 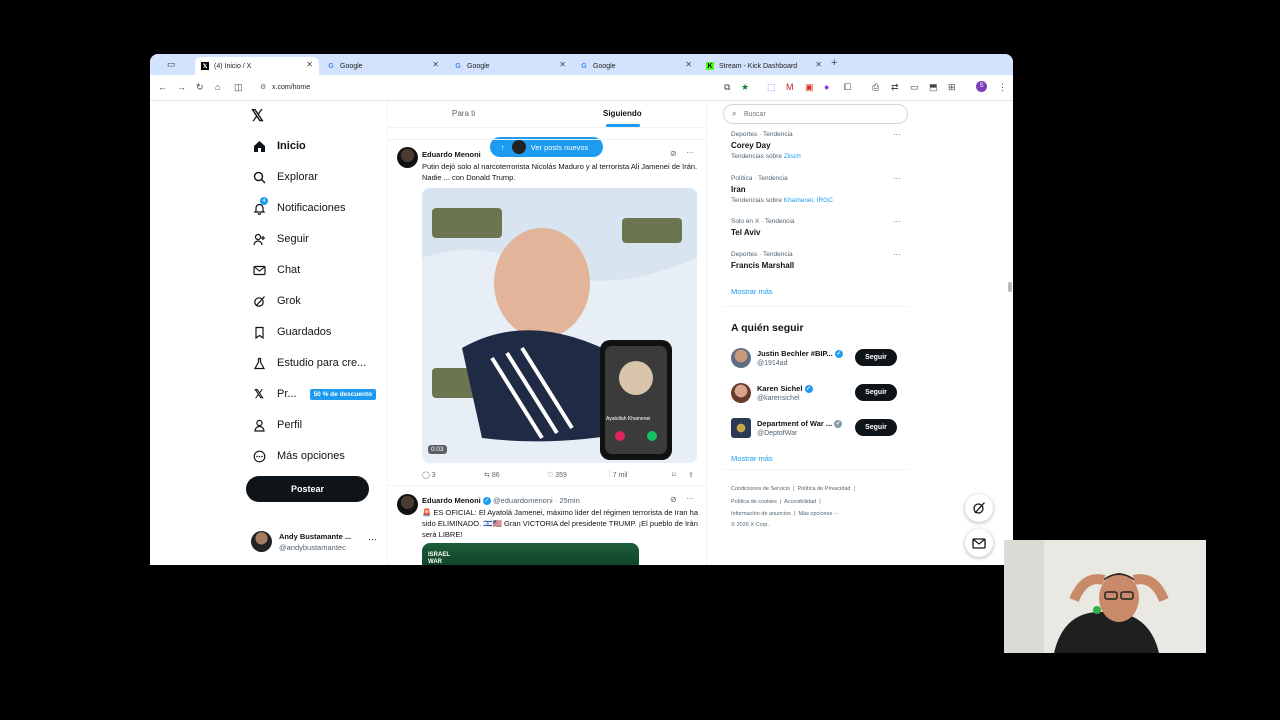 What do you see at coordinates (429, 475) in the screenshot?
I see `reply-button: ◯ 3` at bounding box center [429, 475].